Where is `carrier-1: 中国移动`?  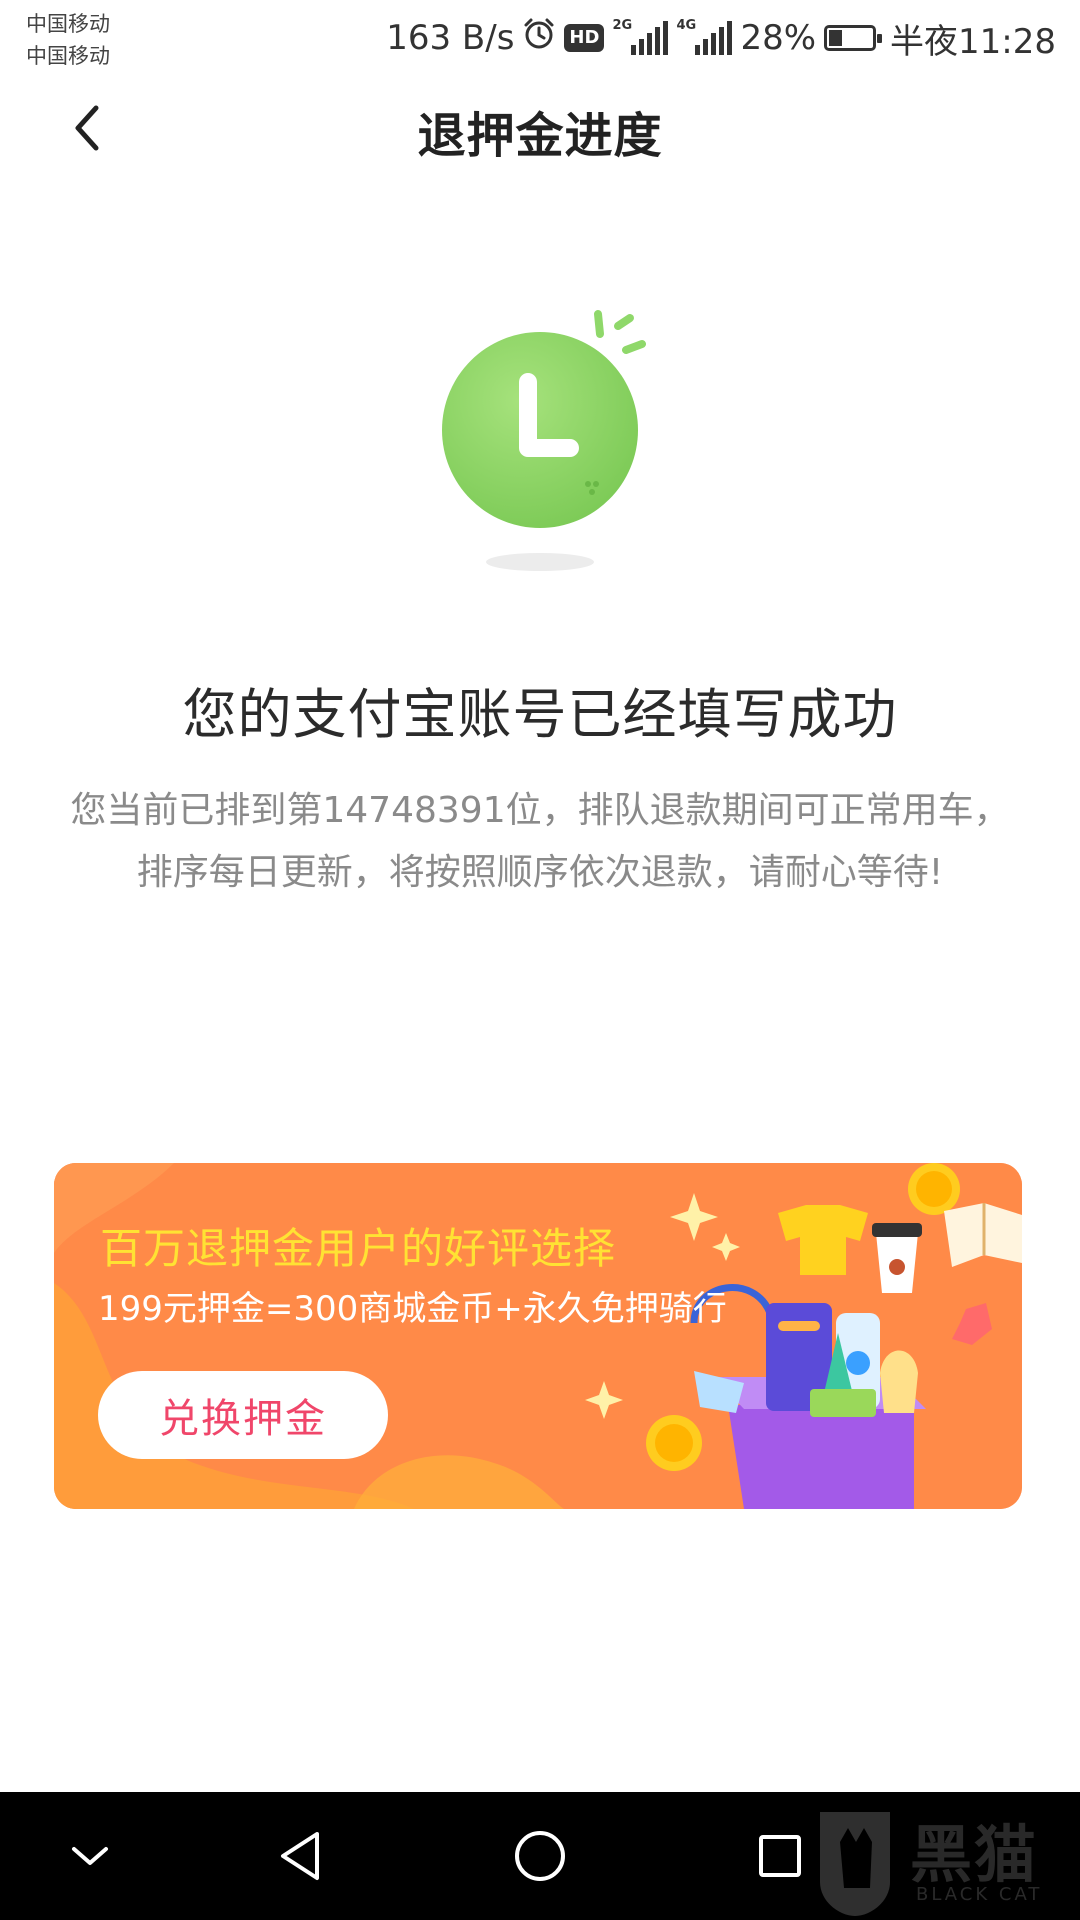
carrier-1: 中国移动 is located at coordinates (68, 24).